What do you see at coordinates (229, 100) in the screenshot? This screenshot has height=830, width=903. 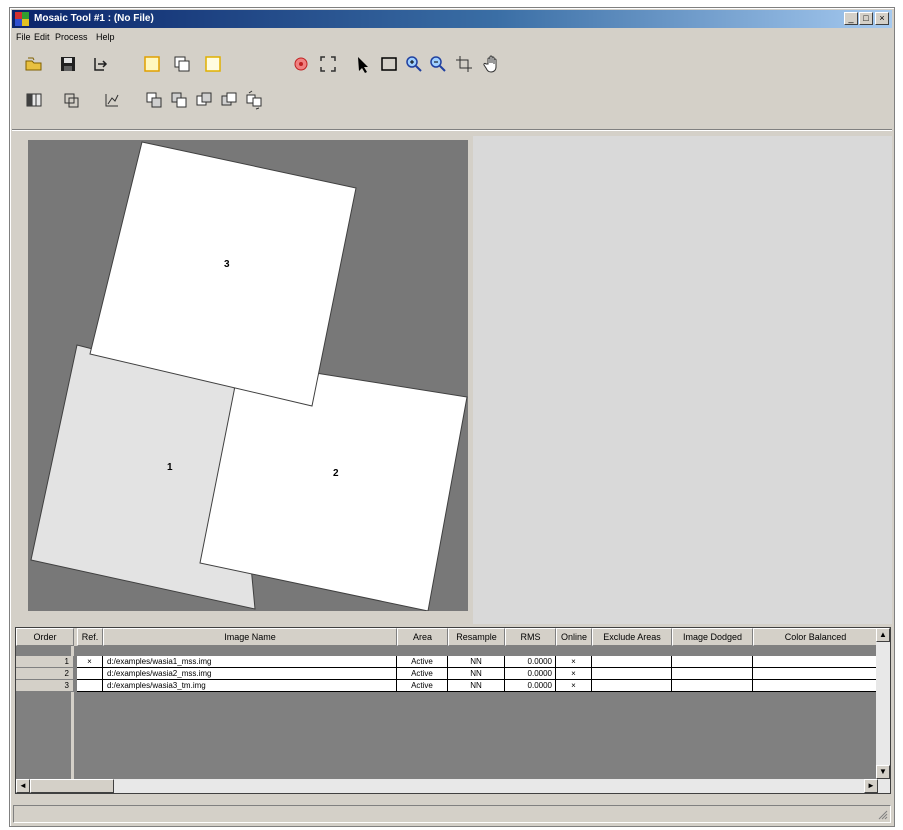 I see `order-back-icon` at bounding box center [229, 100].